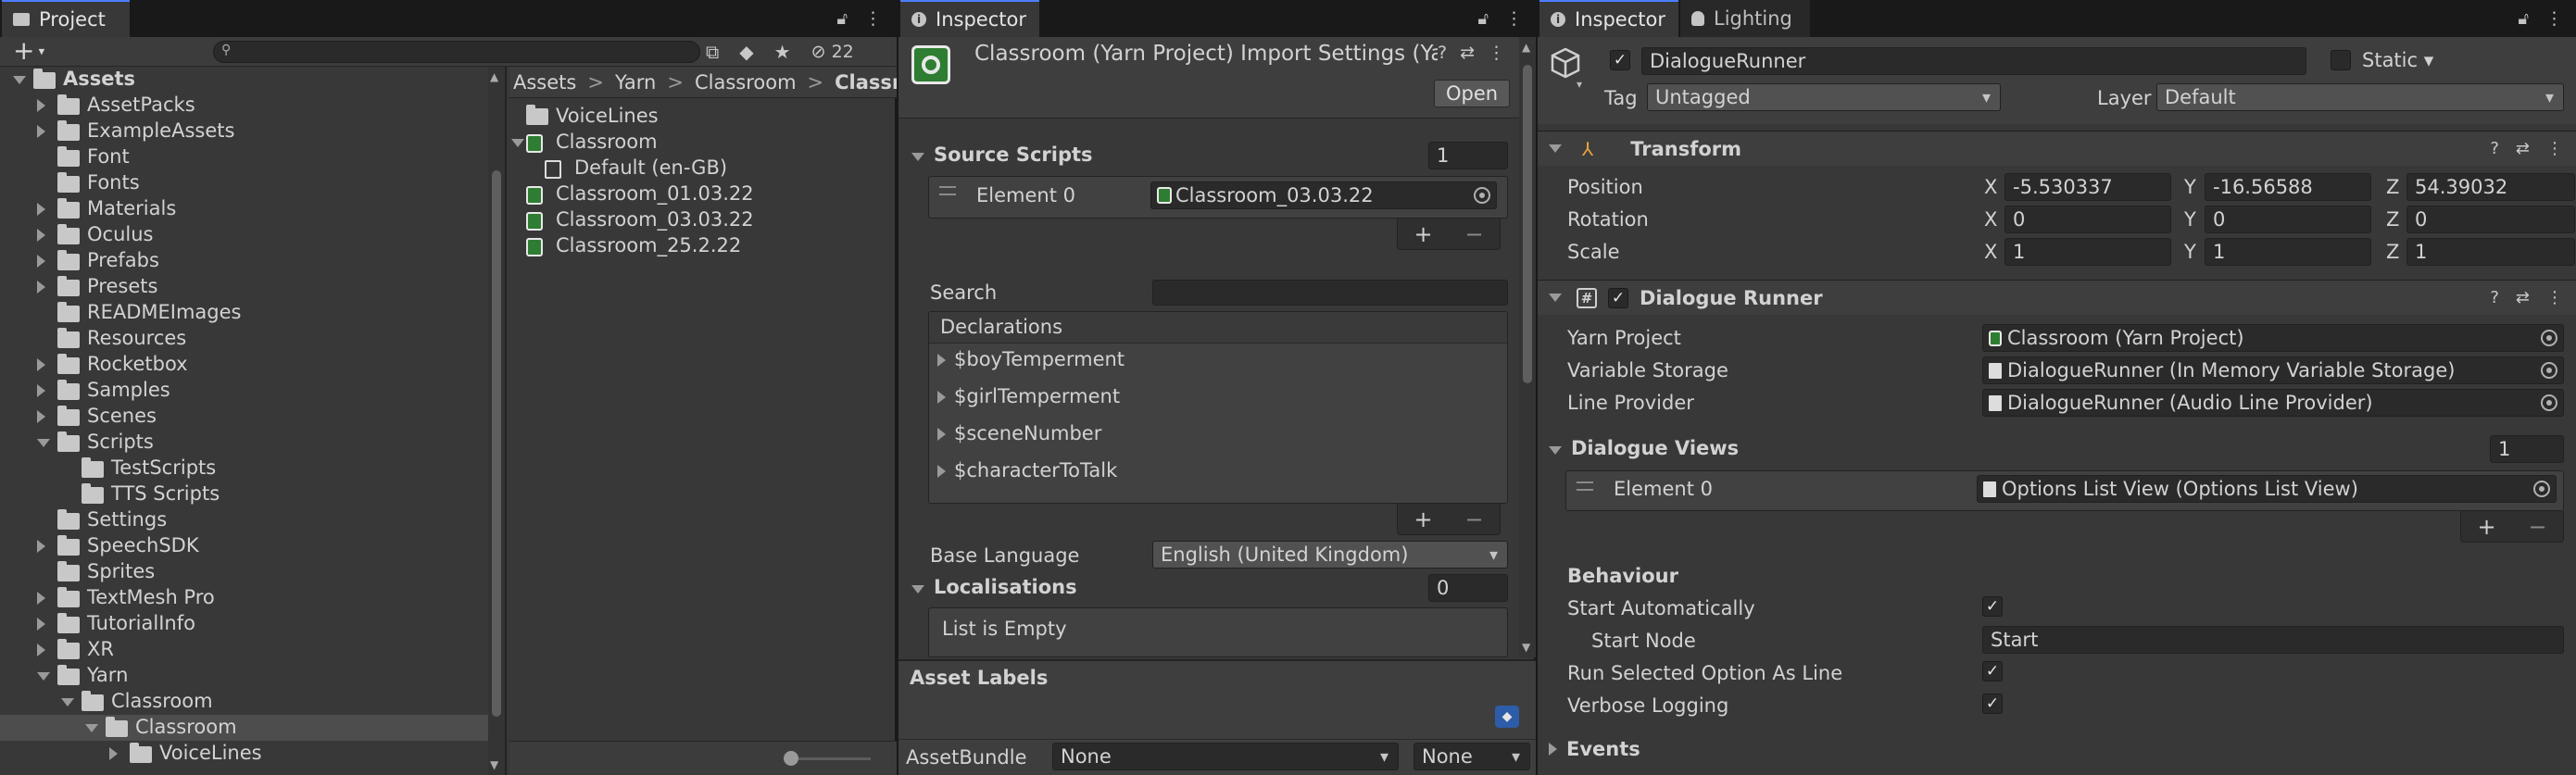  I want to click on tree-item: Scenes, so click(244, 417).